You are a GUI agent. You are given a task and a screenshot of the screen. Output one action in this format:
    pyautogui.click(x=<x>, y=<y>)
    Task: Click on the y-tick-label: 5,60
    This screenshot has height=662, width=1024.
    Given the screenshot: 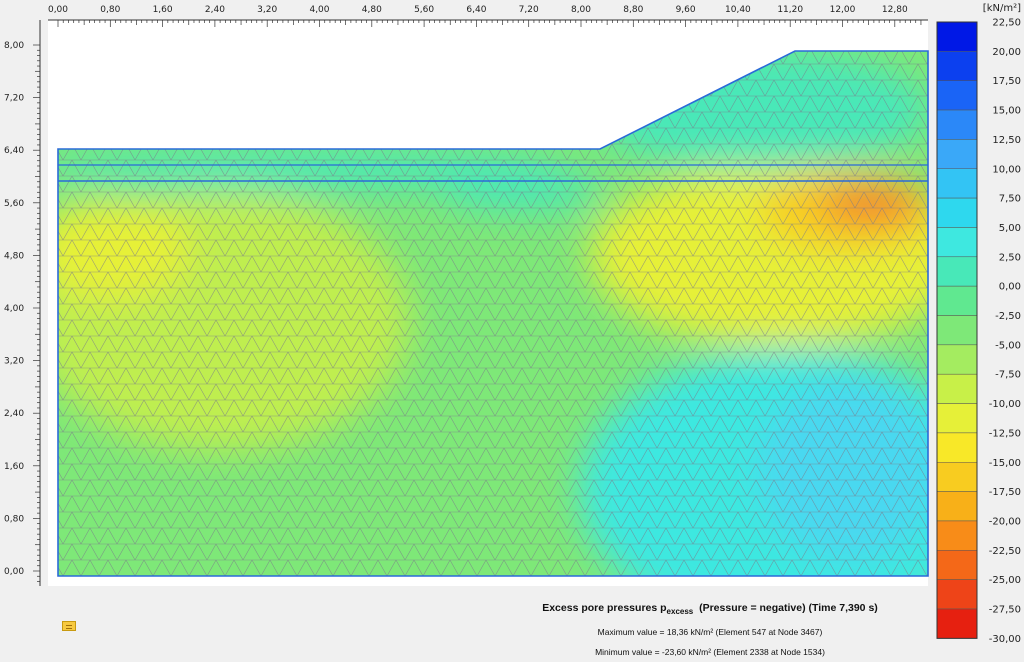 What is the action you would take?
    pyautogui.click(x=14, y=204)
    